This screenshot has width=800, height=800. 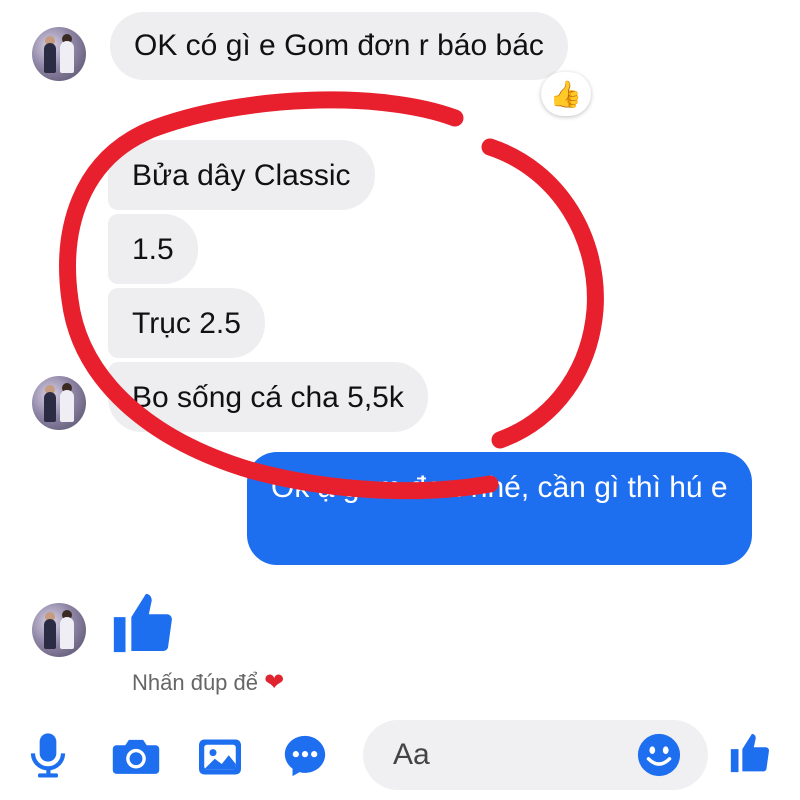 I want to click on thumbs-up-send-icon, so click(x=750, y=753).